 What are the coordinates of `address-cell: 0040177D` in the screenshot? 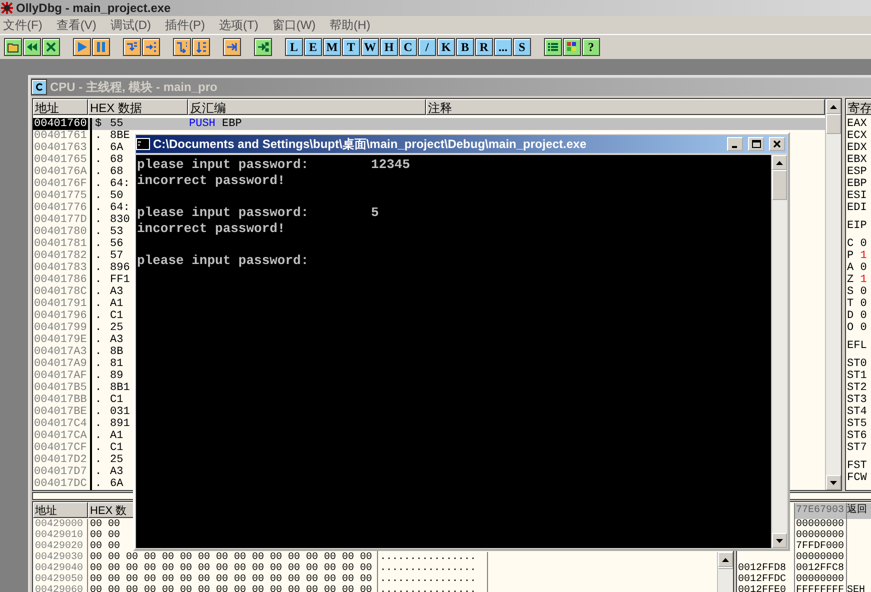 It's located at (60, 220).